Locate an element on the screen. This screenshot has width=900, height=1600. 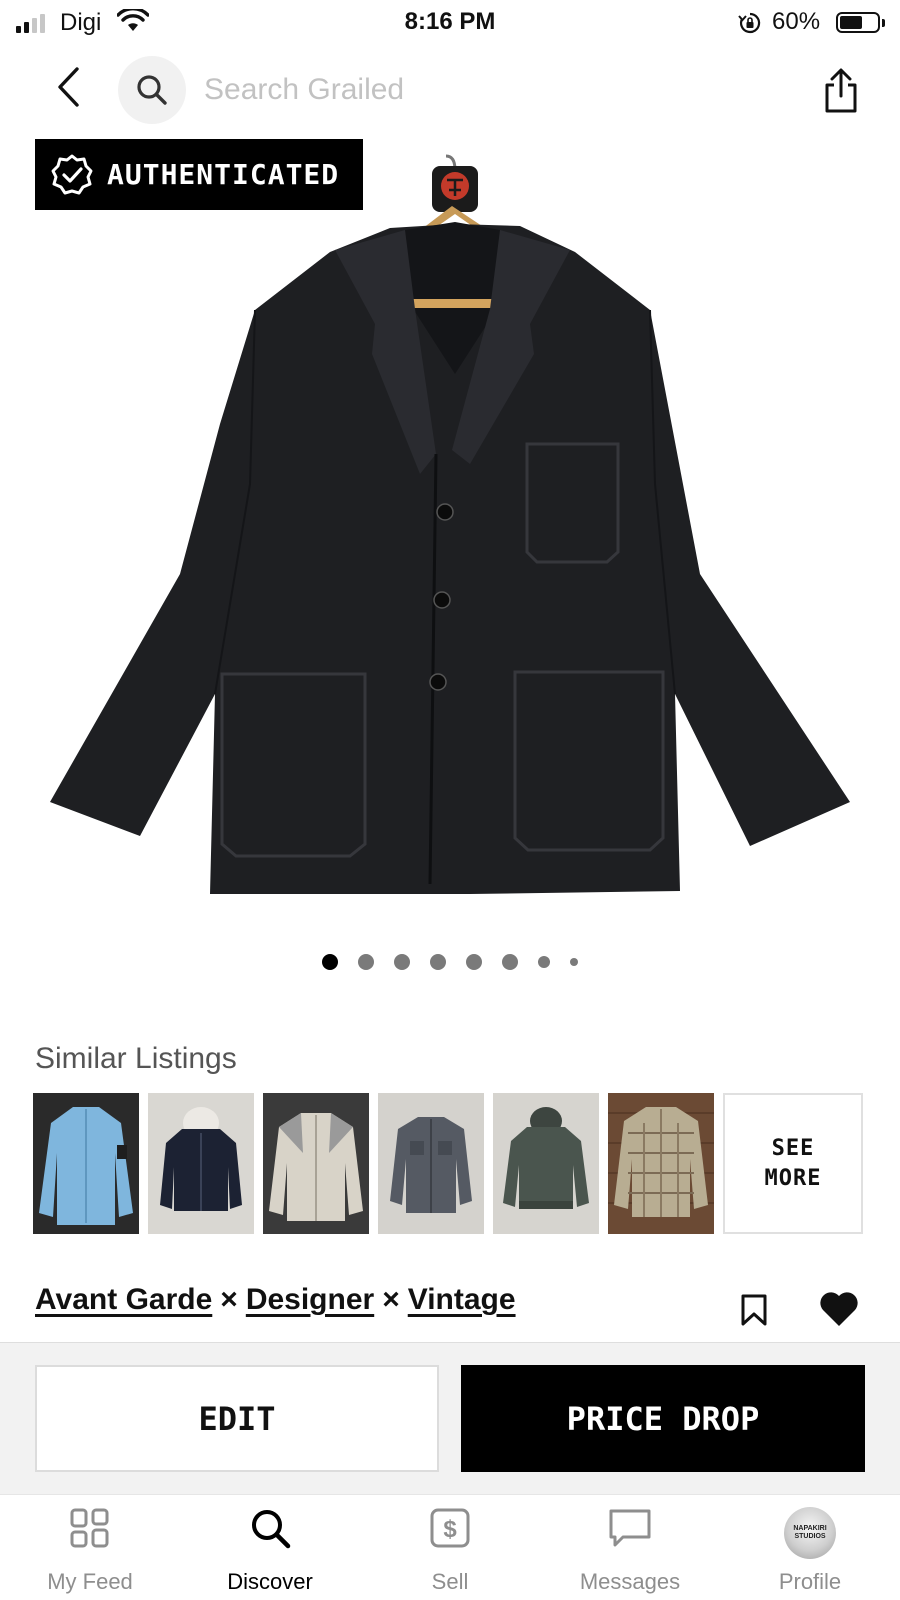
nav-bar is located at coordinates (450, 90).